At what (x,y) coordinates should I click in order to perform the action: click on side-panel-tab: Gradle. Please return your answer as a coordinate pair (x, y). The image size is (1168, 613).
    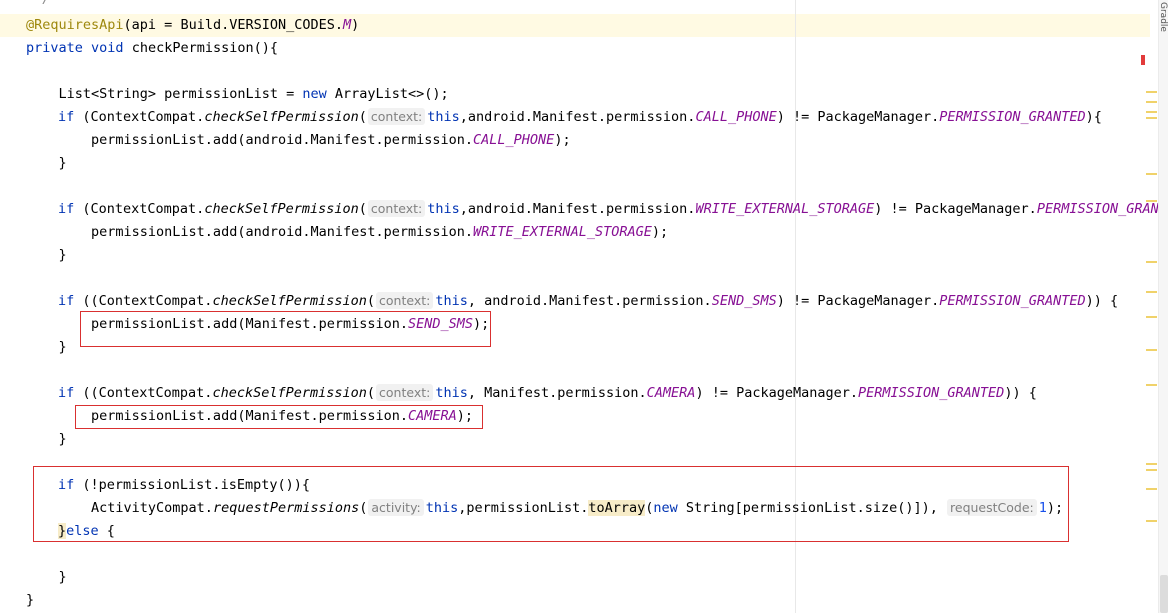
    Looking at the image, I should click on (1163, 37).